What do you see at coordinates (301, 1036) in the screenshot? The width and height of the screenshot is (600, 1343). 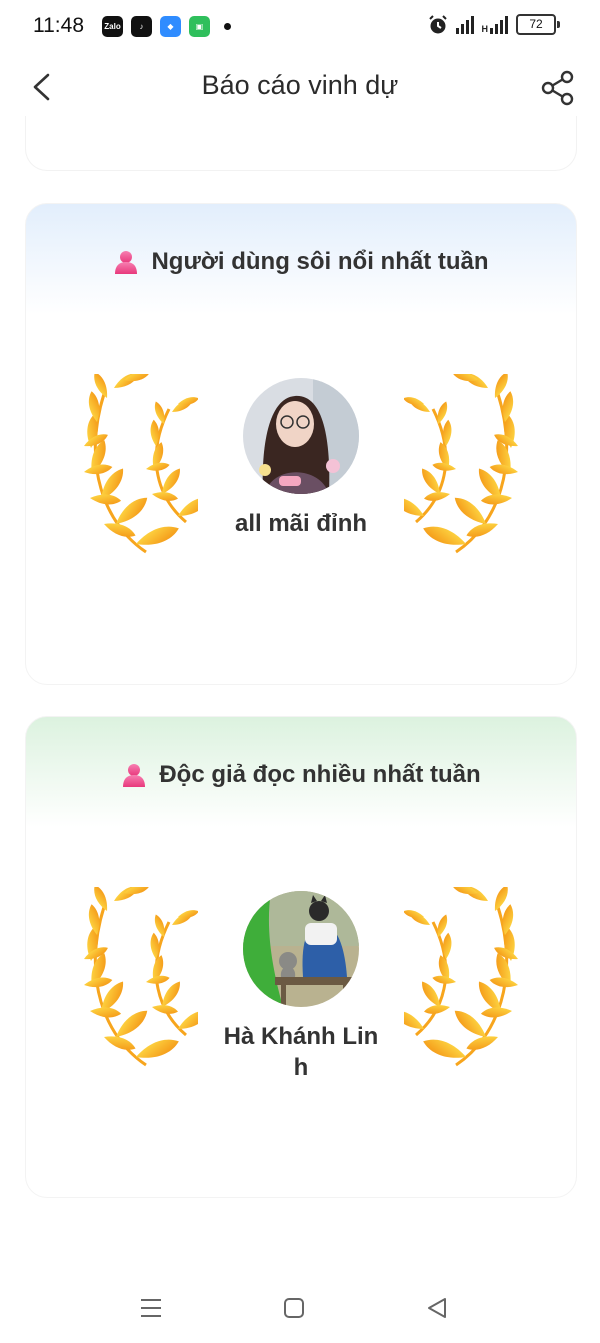 I see `user-name-line-1: Hà Khánh Lin` at bounding box center [301, 1036].